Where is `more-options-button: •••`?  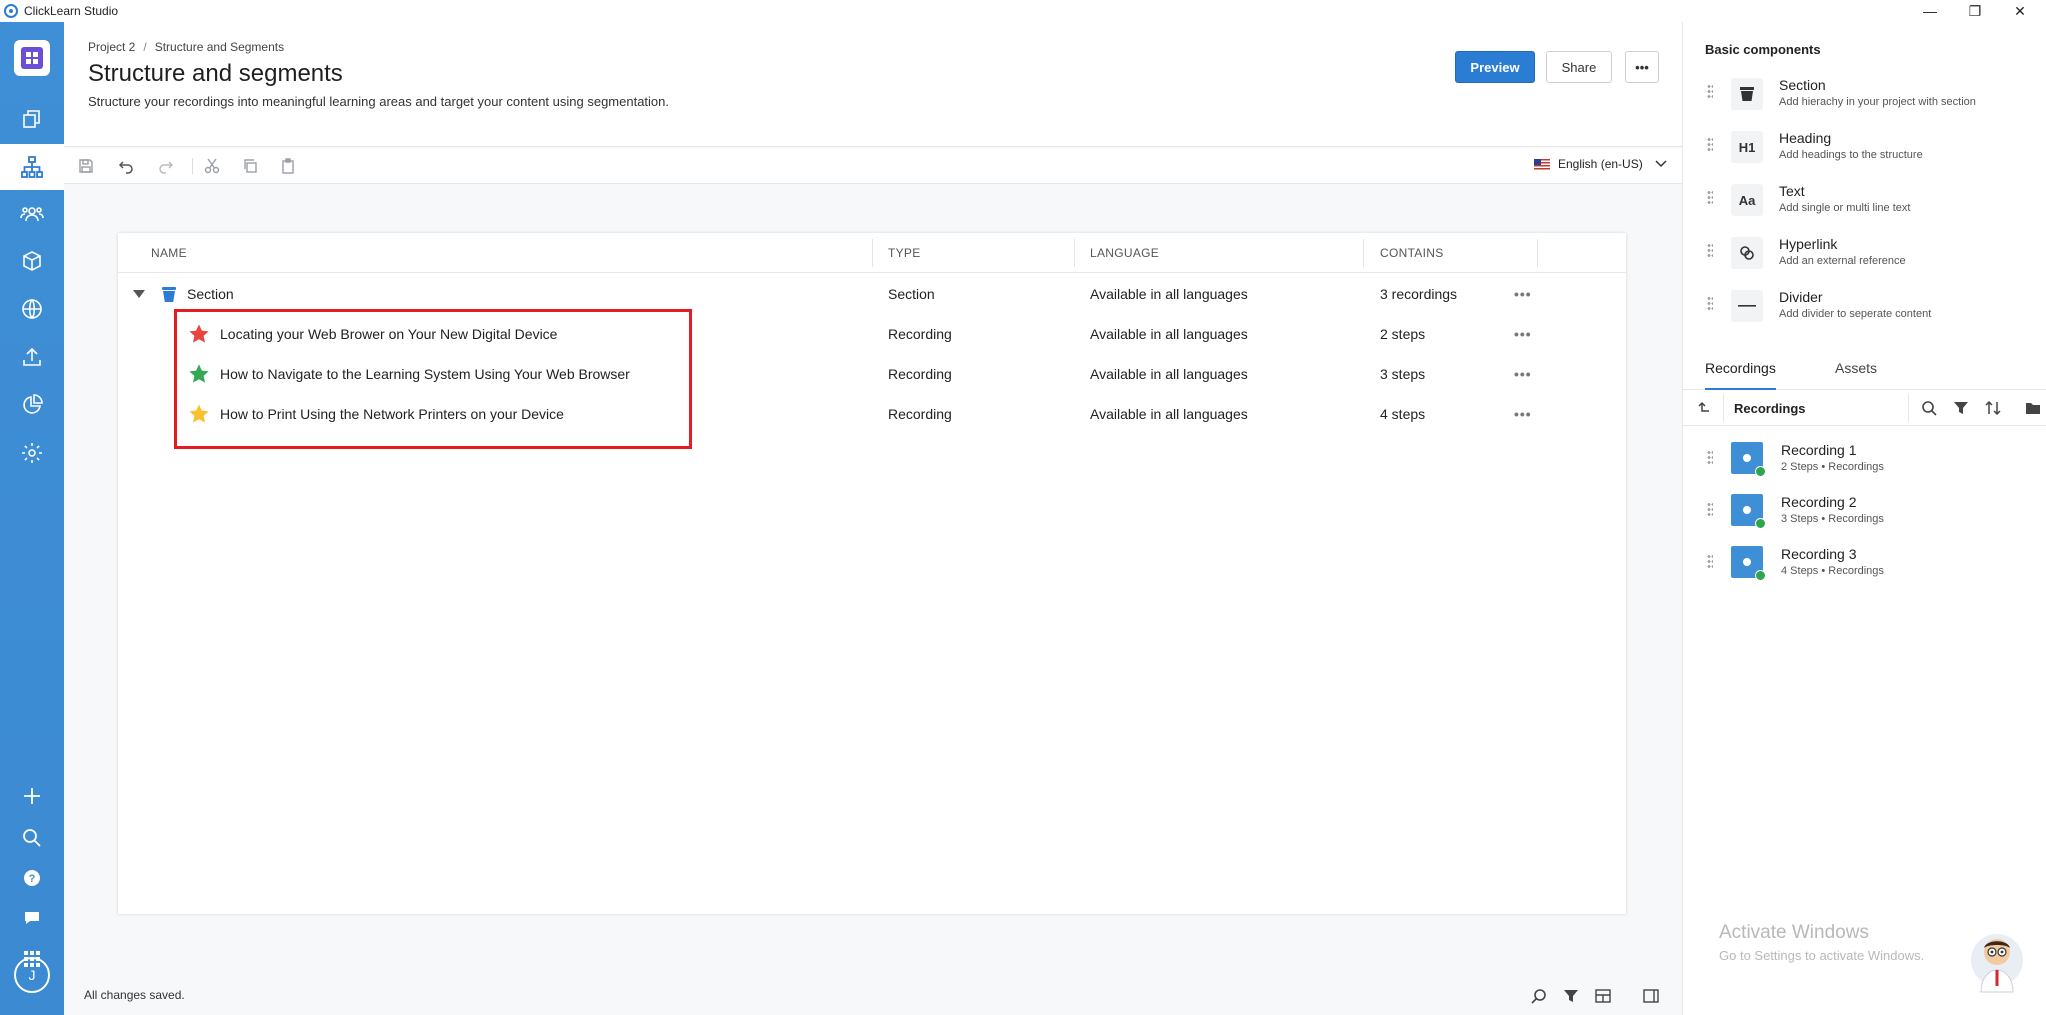
more-options-button: ••• is located at coordinates (1642, 67).